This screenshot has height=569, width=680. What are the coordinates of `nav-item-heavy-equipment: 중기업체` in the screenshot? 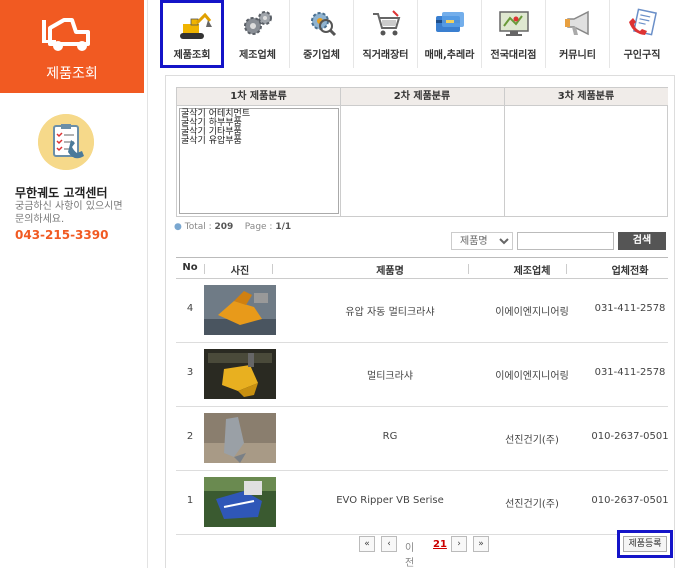 It's located at (322, 34).